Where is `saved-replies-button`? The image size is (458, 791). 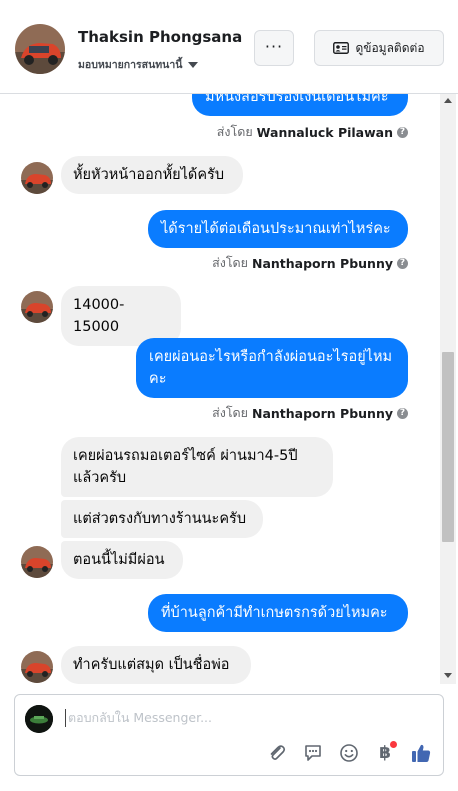 saved-replies-button is located at coordinates (313, 753).